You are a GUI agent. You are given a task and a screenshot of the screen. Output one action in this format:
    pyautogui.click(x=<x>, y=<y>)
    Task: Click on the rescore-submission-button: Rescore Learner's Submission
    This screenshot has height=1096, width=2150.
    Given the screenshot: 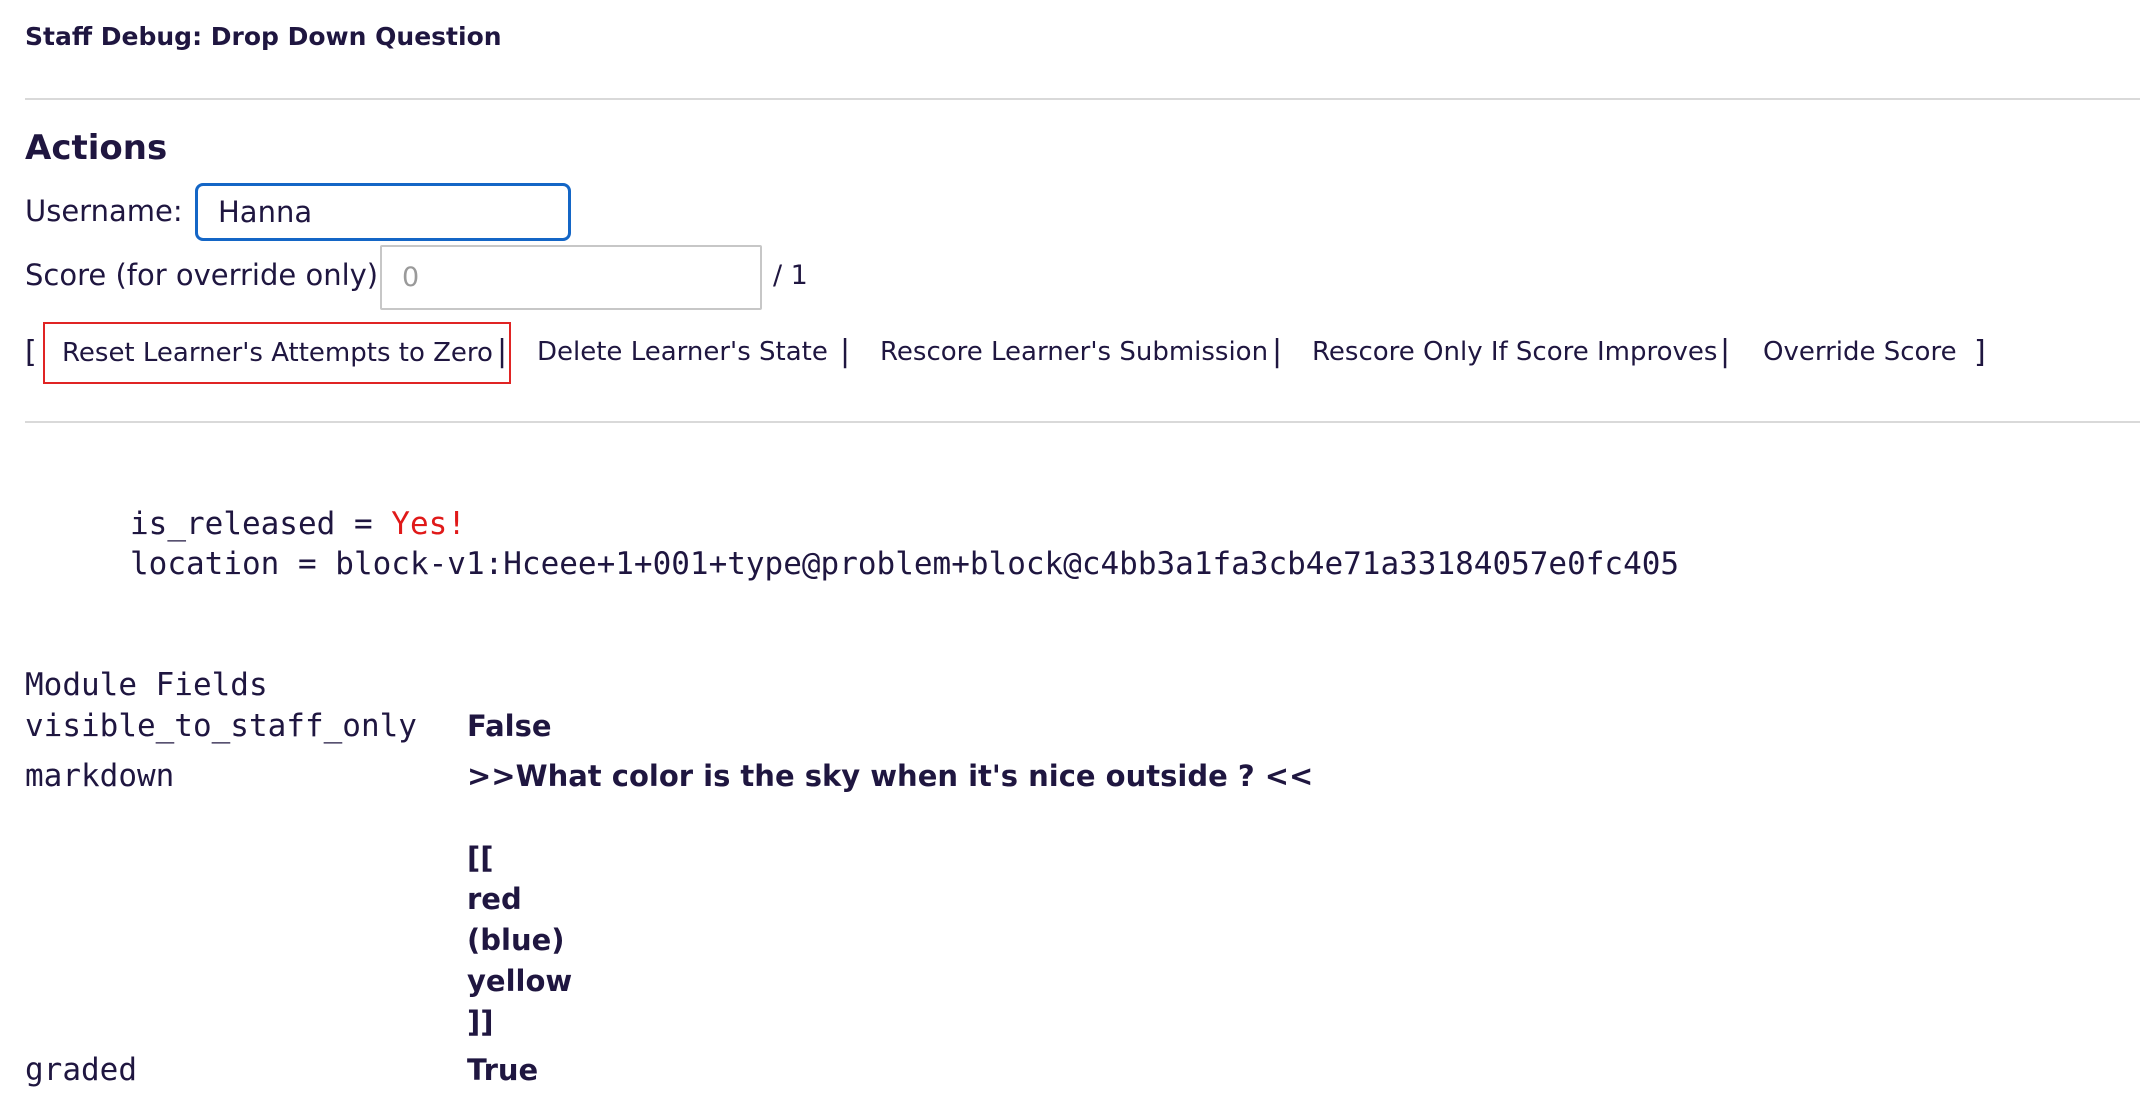 What is the action you would take?
    pyautogui.click(x=1074, y=352)
    